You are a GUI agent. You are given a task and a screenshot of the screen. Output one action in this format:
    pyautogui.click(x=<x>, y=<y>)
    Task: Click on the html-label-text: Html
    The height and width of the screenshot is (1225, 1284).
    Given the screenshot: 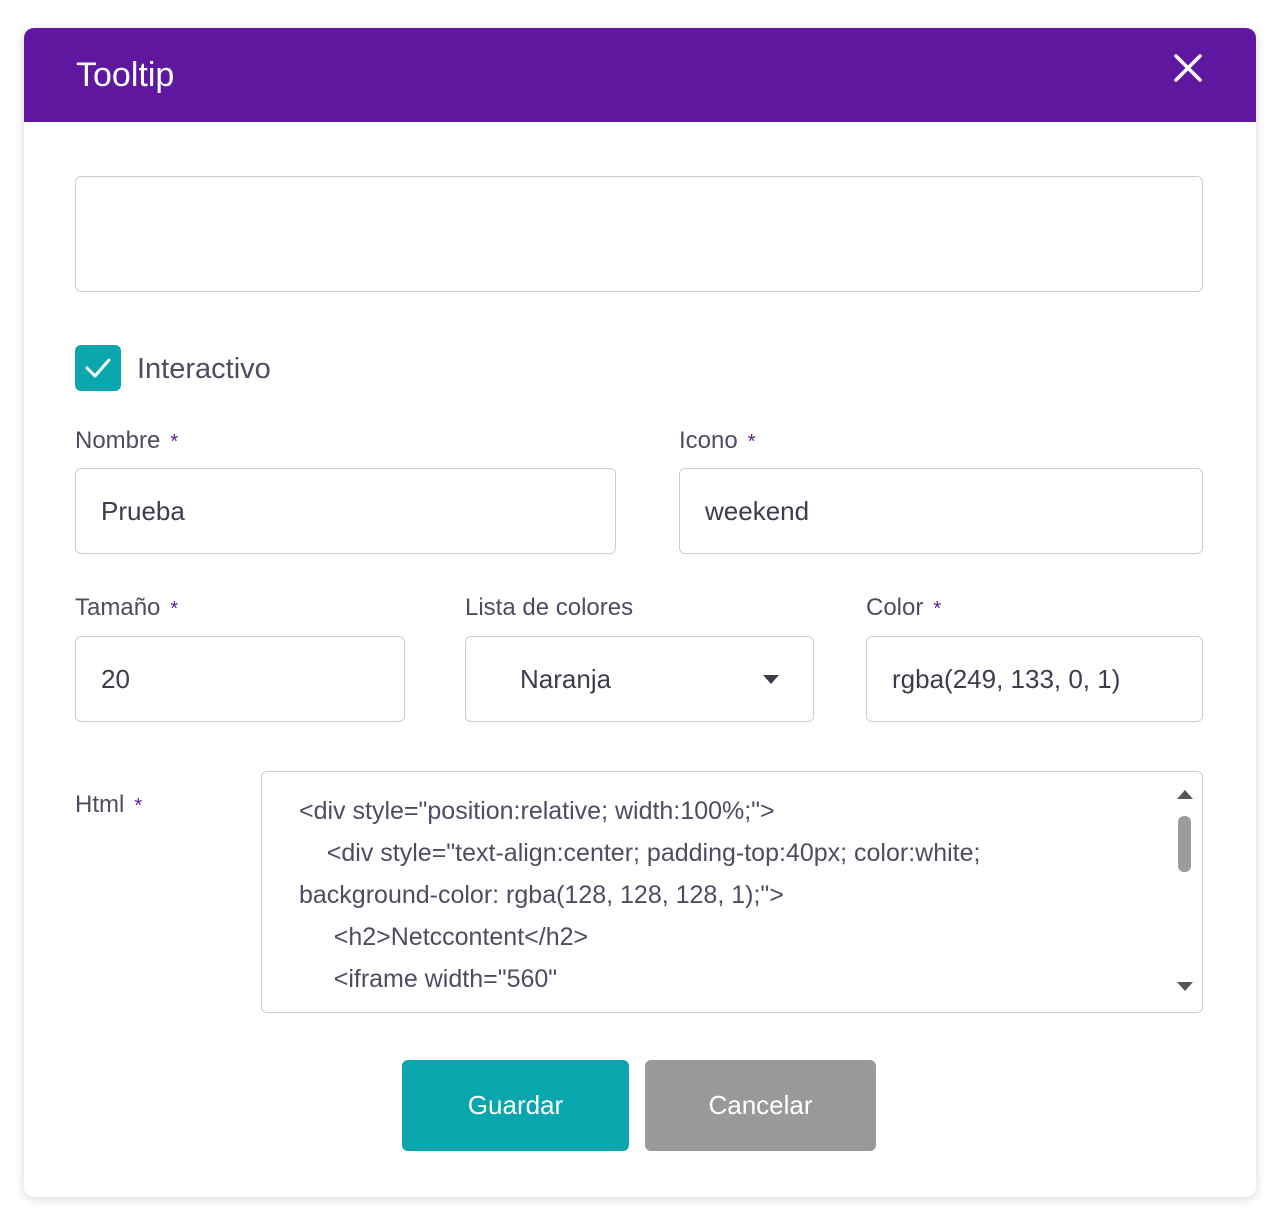 What is the action you would take?
    pyautogui.click(x=100, y=804)
    